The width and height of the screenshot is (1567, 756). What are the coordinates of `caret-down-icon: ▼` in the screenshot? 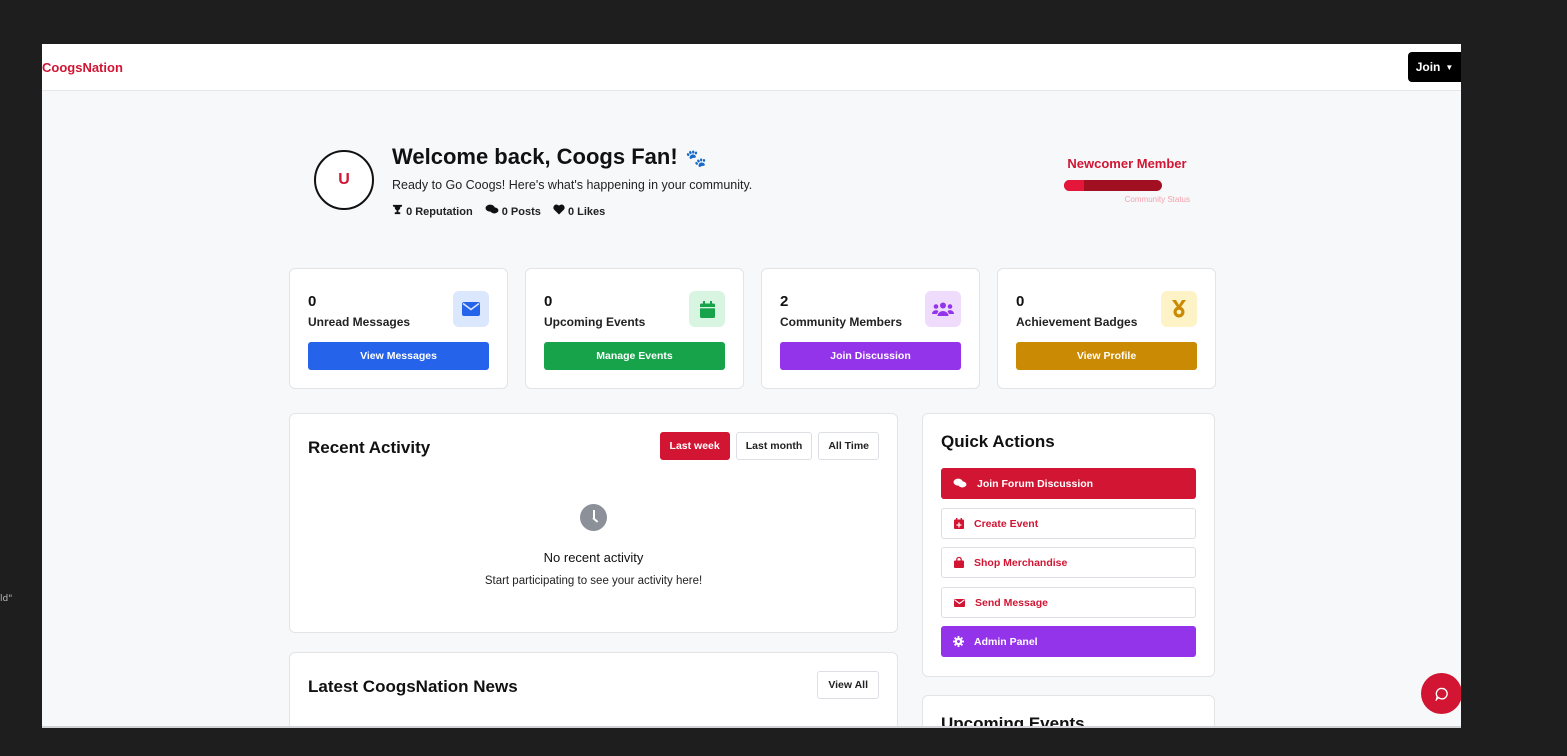 It's located at (1449, 67).